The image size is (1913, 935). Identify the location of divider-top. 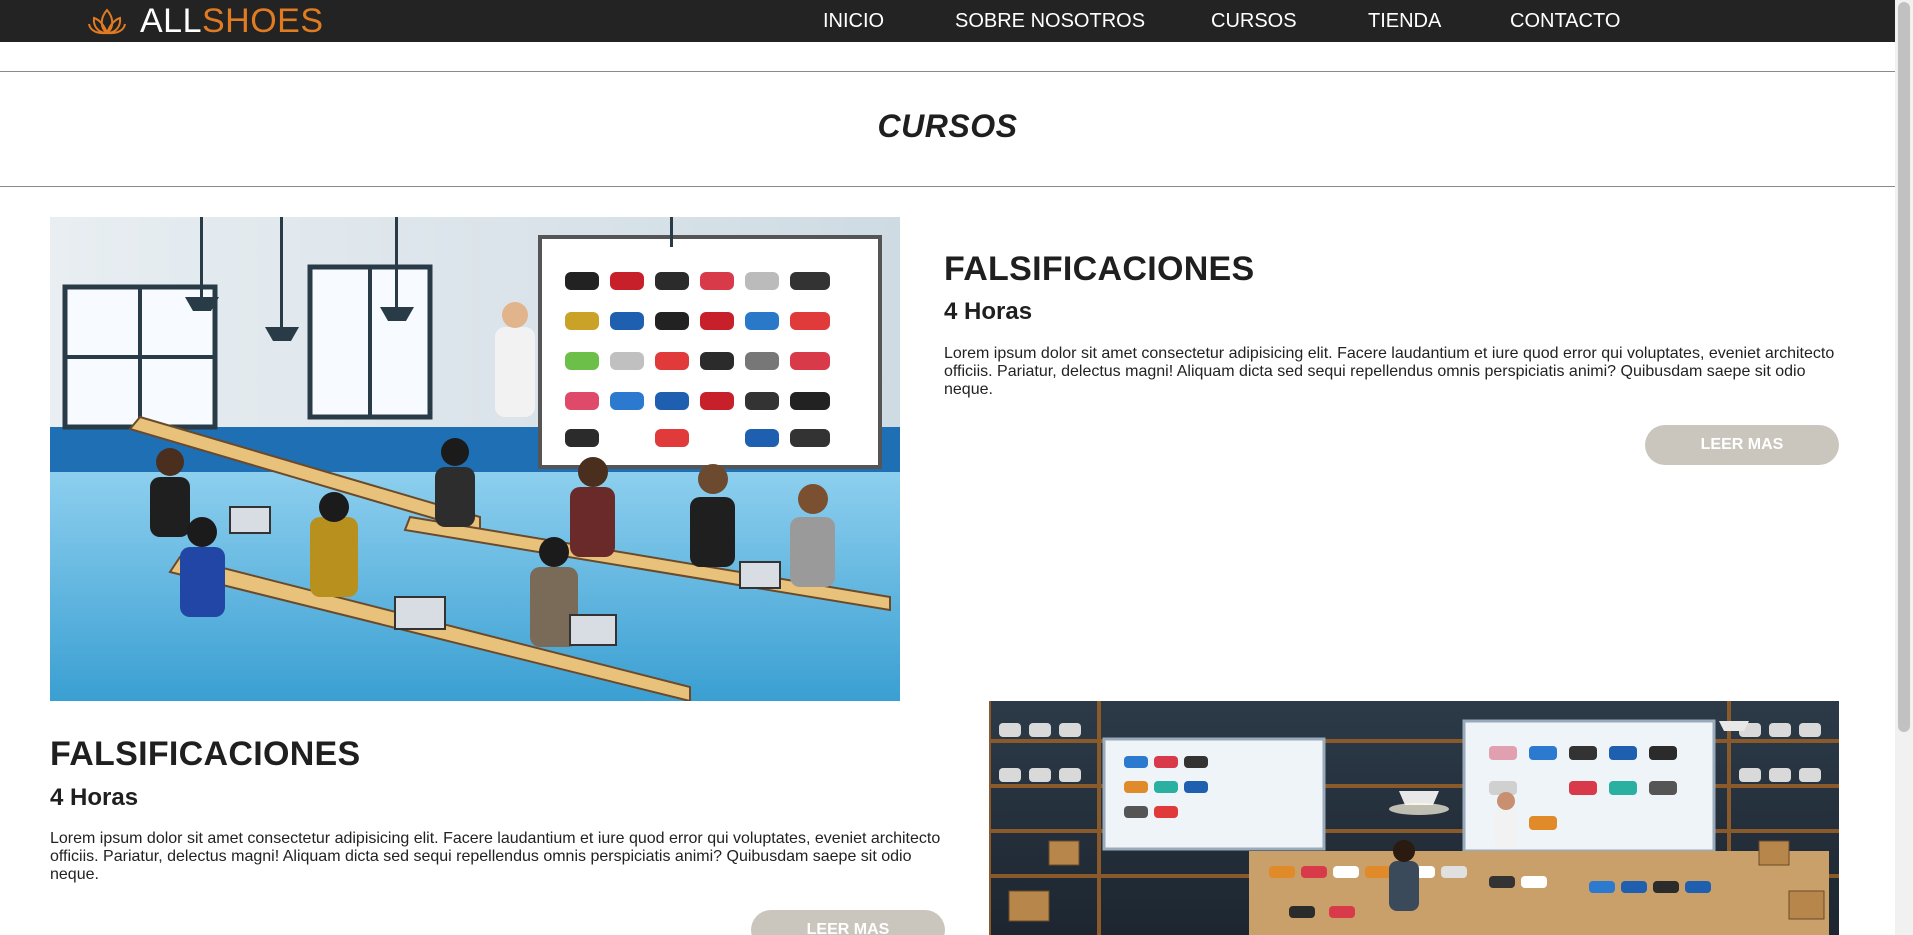
(947, 71).